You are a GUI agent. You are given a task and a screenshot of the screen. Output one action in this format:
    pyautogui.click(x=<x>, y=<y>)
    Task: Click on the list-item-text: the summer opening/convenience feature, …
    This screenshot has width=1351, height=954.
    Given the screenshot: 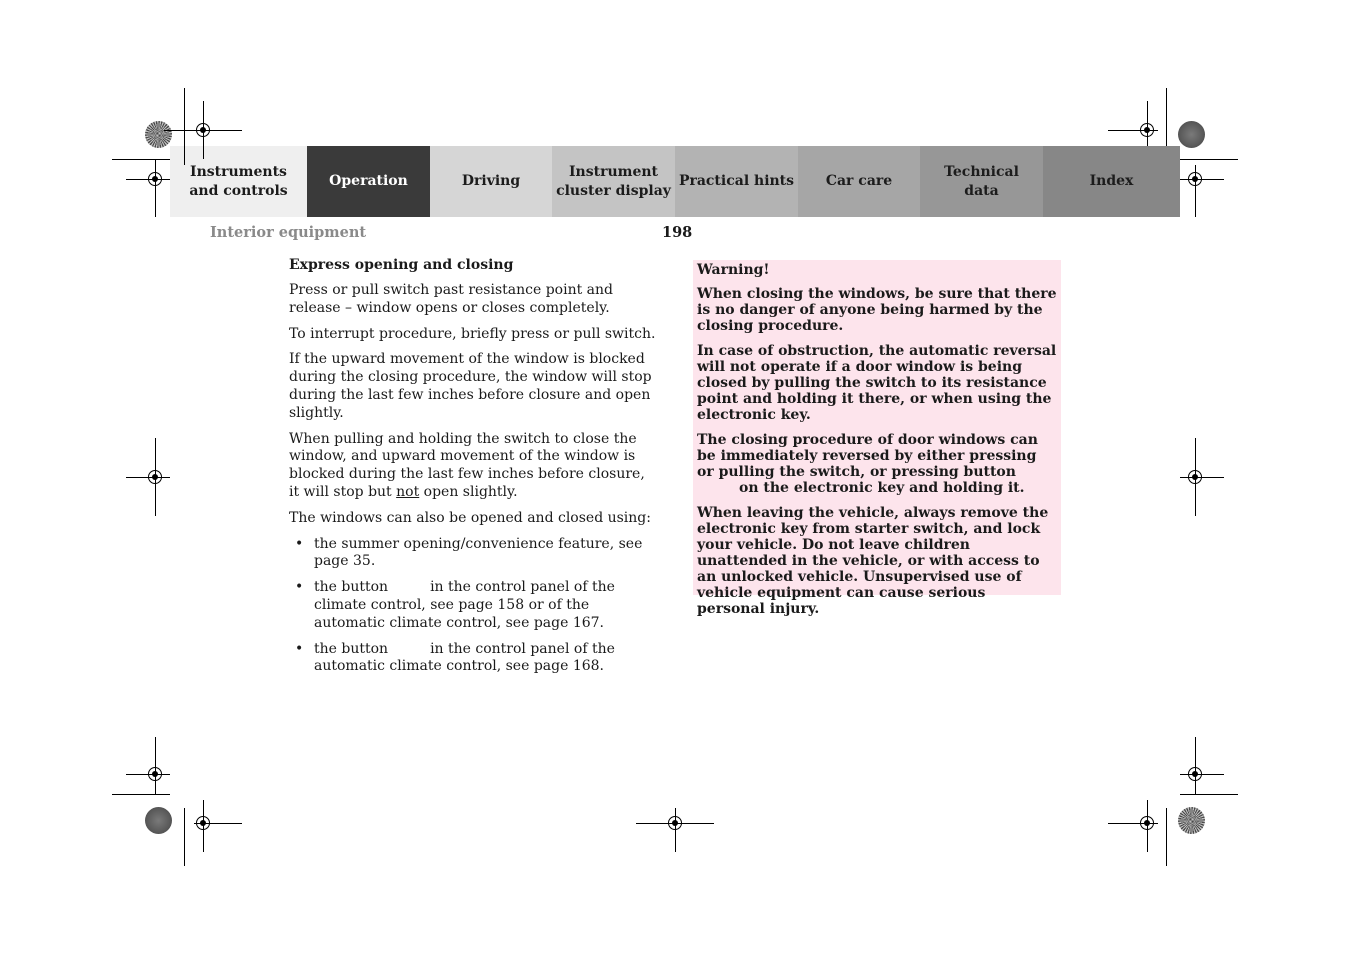 What is the action you would take?
    pyautogui.click(x=478, y=552)
    